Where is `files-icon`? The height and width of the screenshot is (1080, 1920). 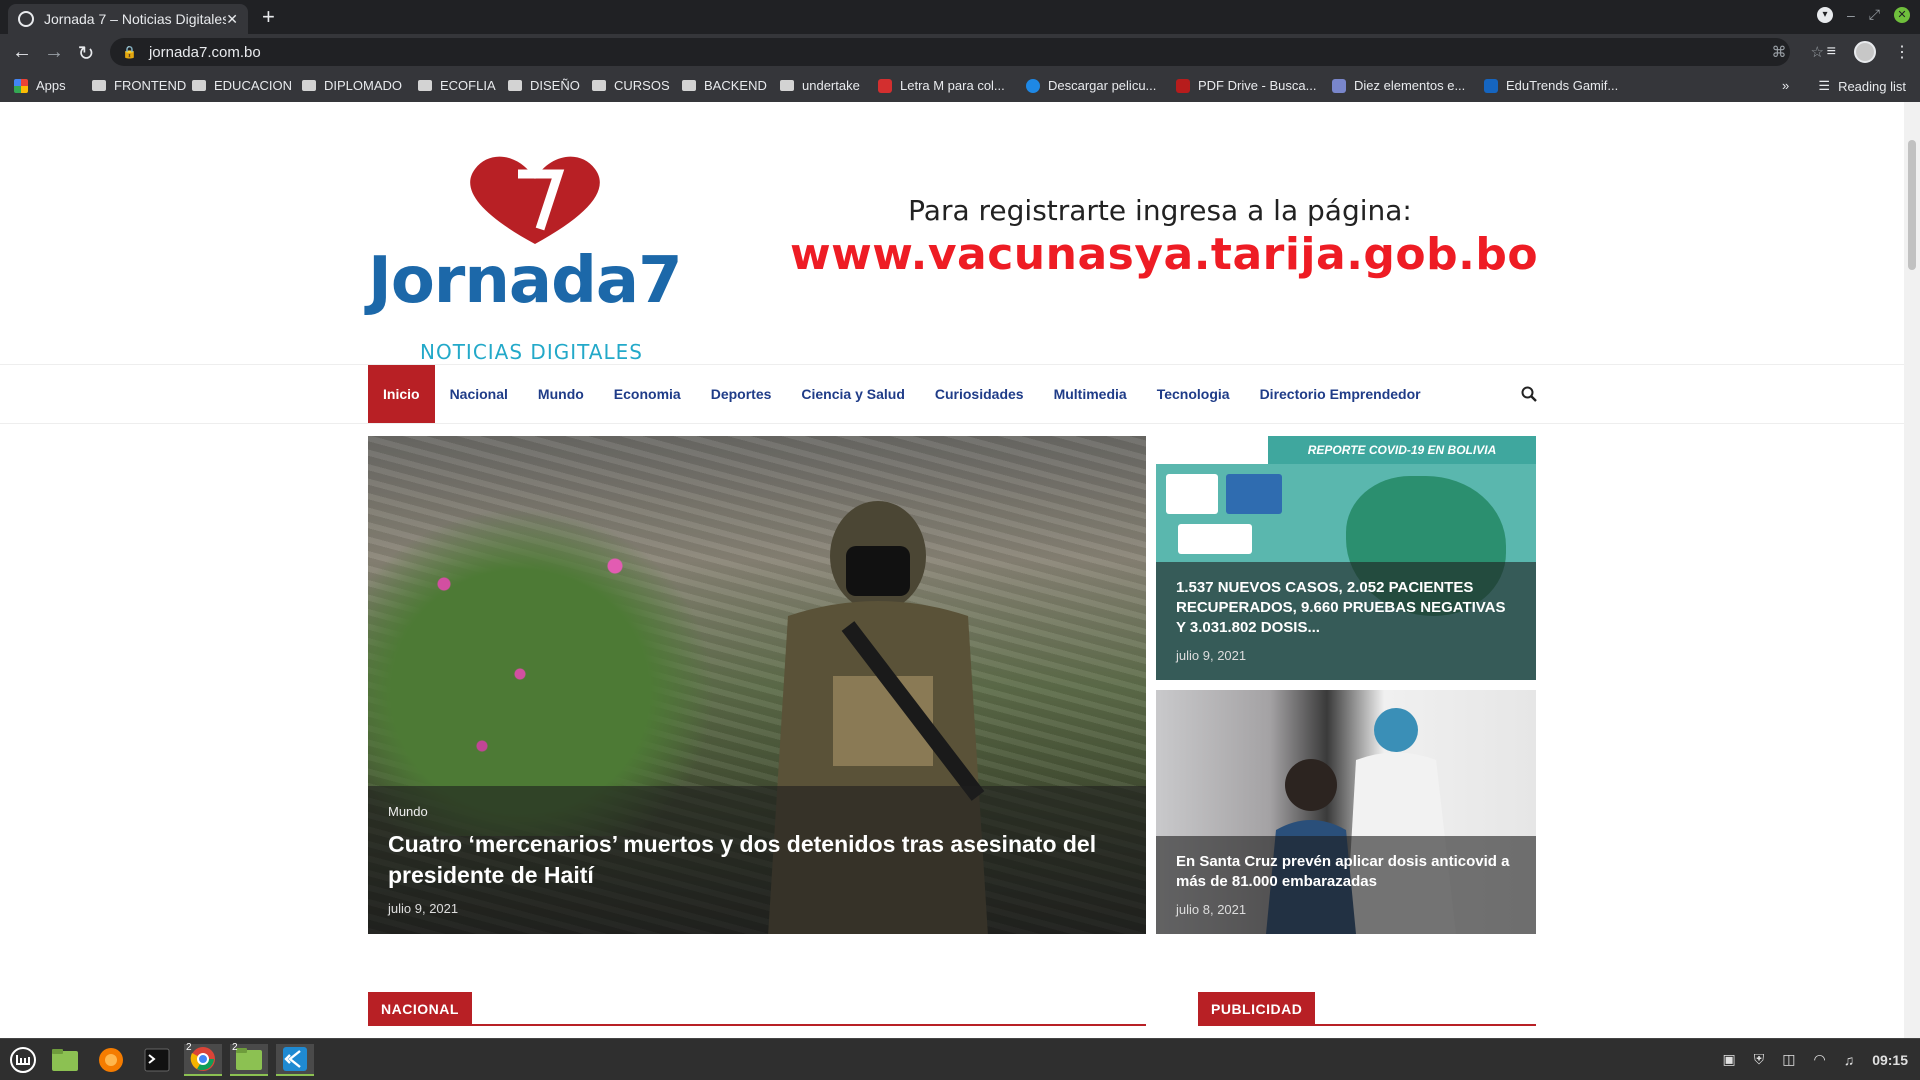
files-icon is located at coordinates (65, 1060).